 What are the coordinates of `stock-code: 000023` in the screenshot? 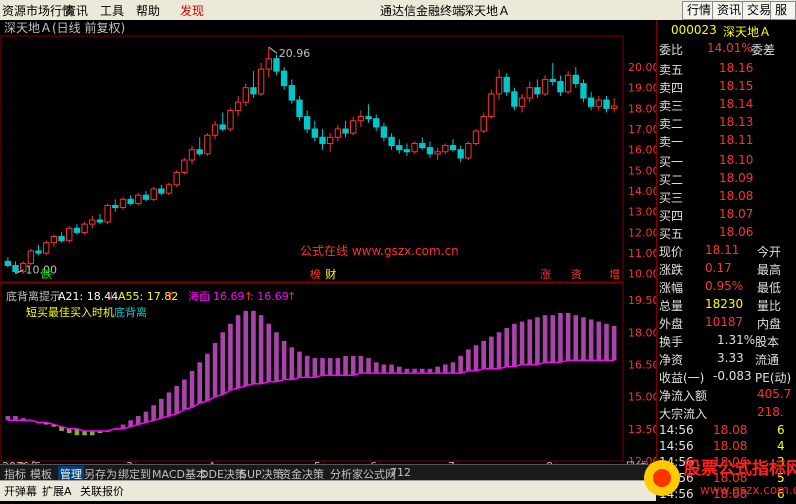 It's located at (694, 30).